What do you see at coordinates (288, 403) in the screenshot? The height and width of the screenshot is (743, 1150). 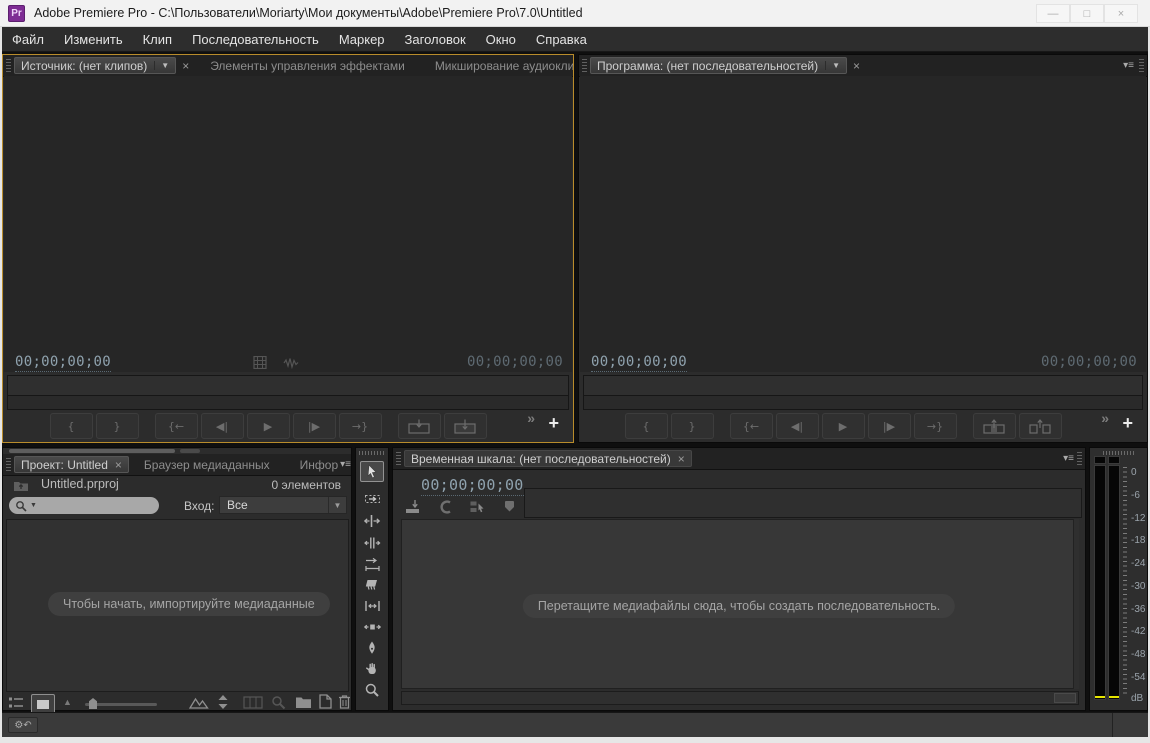 I see `source-zoom-bar` at bounding box center [288, 403].